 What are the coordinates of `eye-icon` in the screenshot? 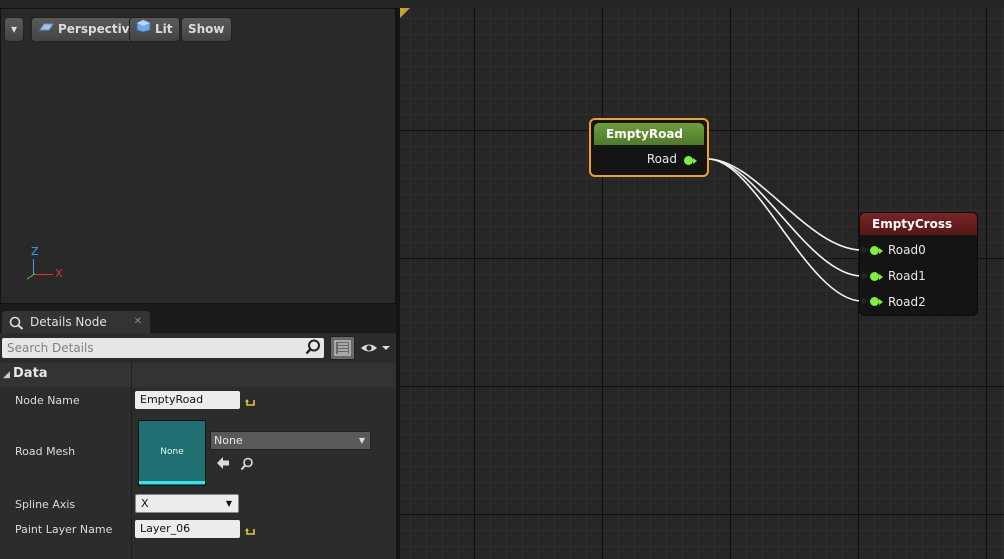 It's located at (375, 348).